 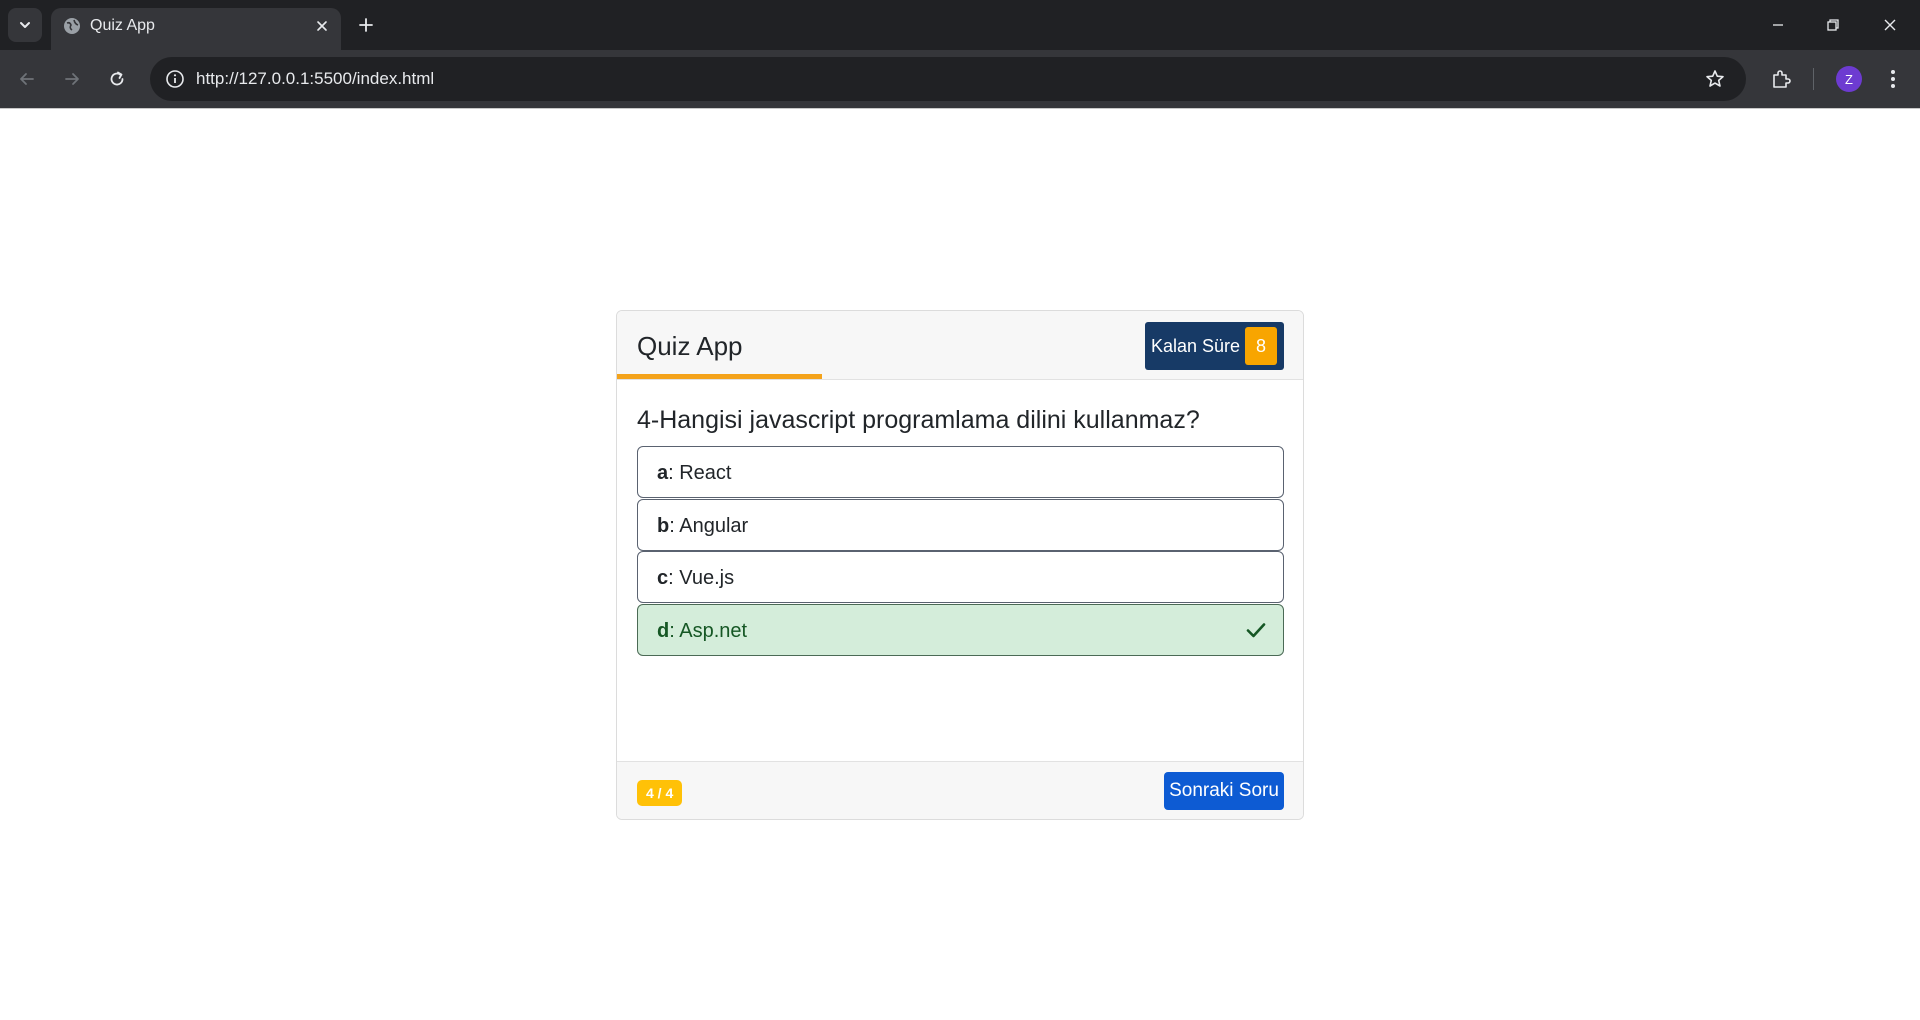 What do you see at coordinates (1224, 791) in the screenshot?
I see `next-question-button: Sonraki Soru` at bounding box center [1224, 791].